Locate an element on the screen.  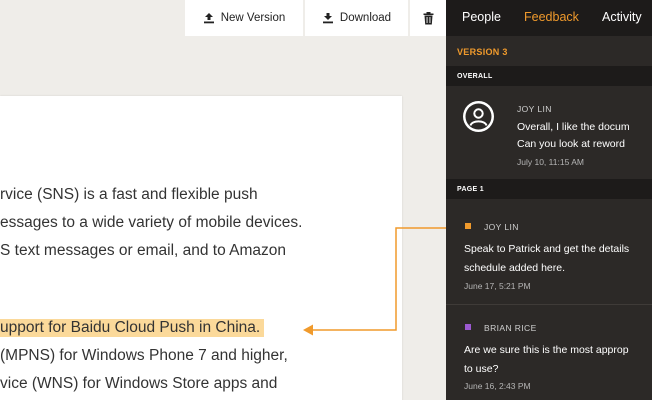
delete-button is located at coordinates (428, 18).